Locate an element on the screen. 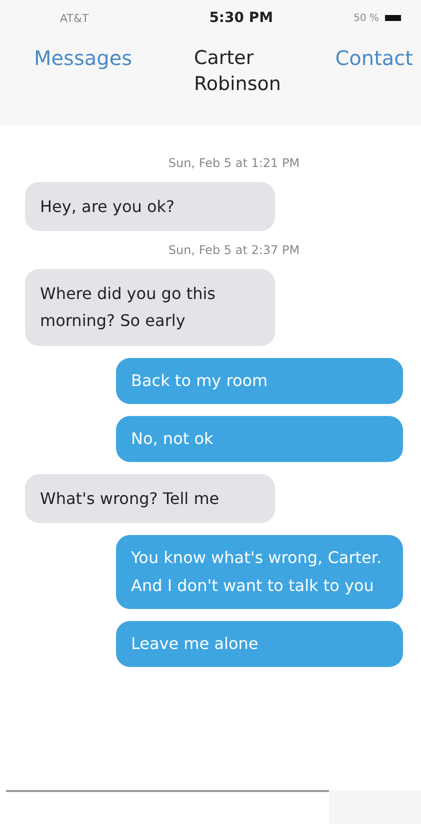  message-timestamp: Sun, Feb 5 at 2:37 PM is located at coordinates (234, 250).